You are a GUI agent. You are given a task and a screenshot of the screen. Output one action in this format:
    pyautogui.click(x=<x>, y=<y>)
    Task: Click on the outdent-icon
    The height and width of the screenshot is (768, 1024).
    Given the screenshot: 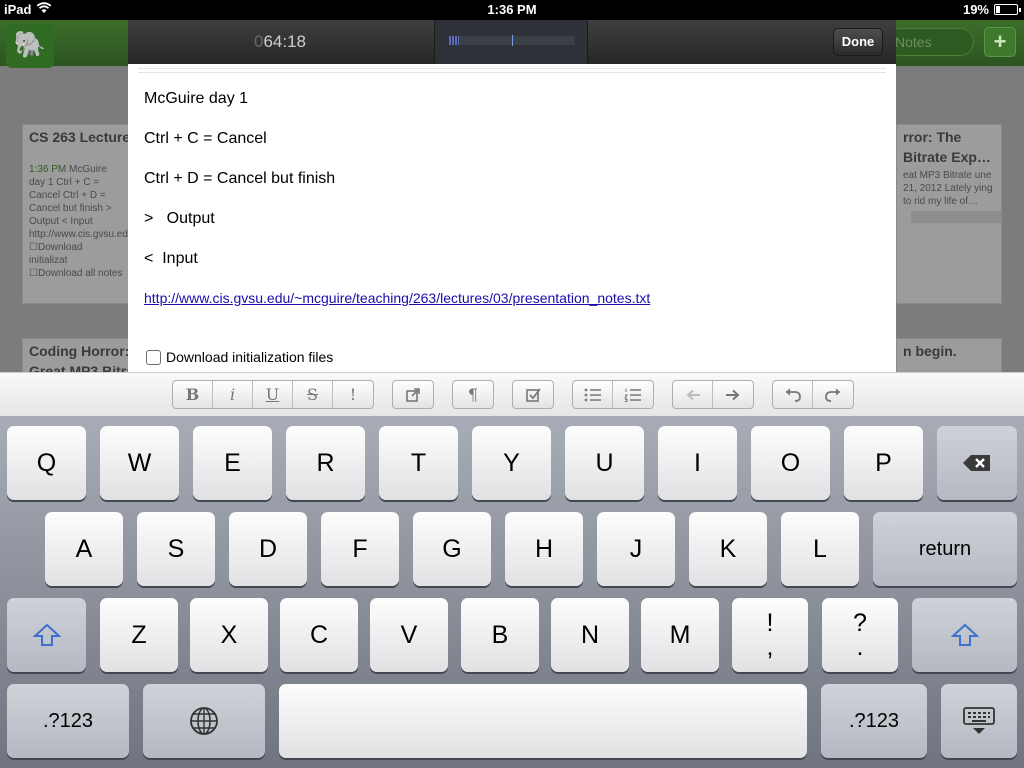 What is the action you would take?
    pyautogui.click(x=693, y=394)
    